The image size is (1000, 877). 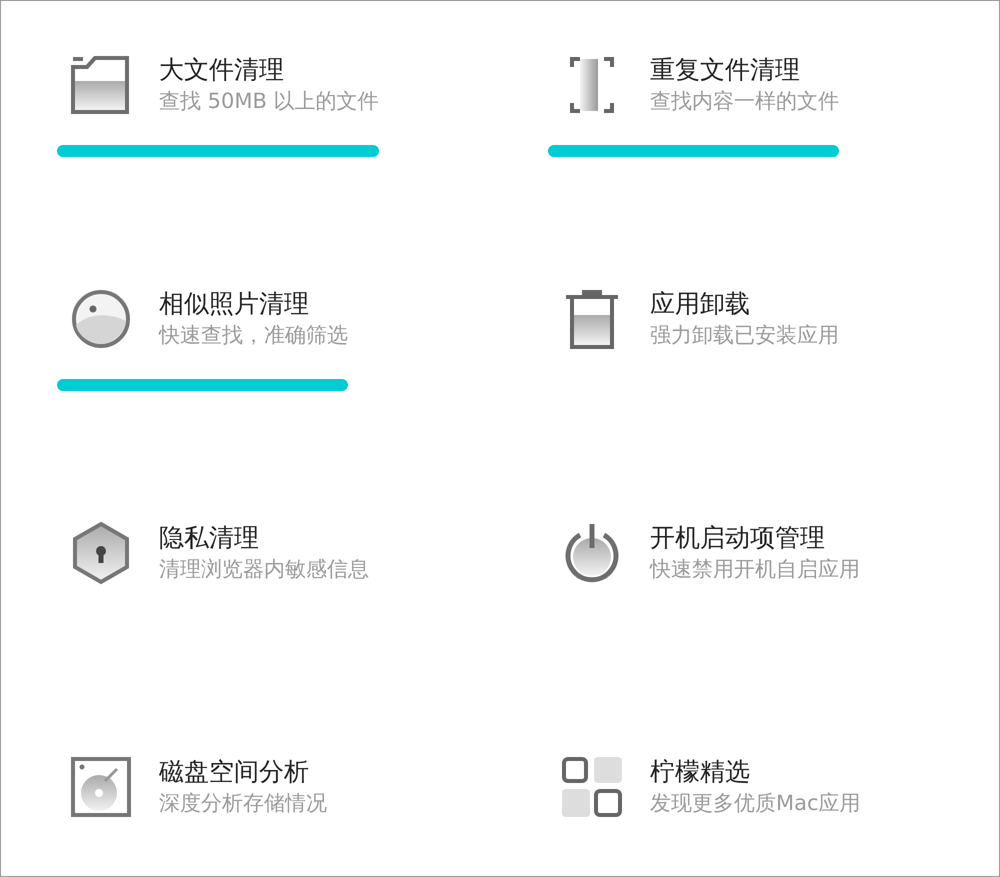 What do you see at coordinates (744, 335) in the screenshot?
I see `tool-description: 强力卸载已安装应用` at bounding box center [744, 335].